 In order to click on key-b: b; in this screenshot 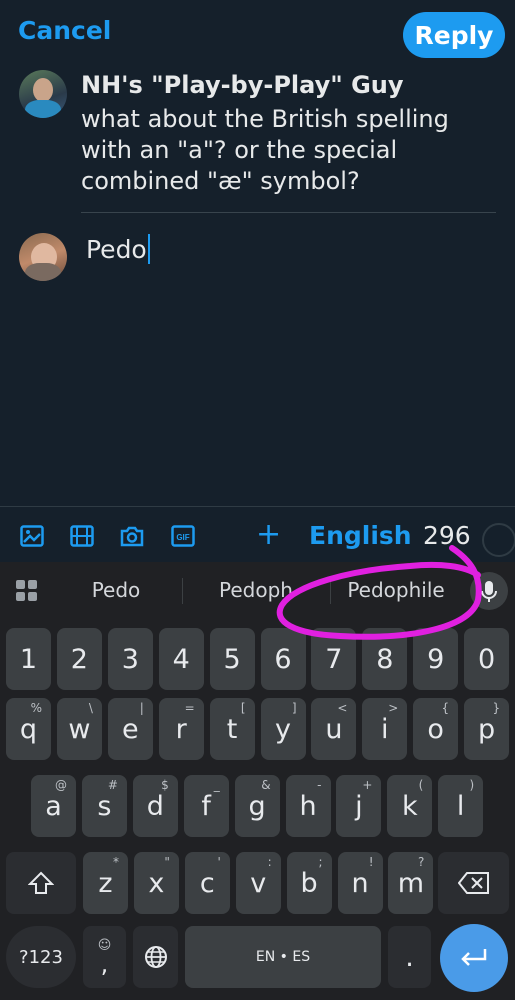, I will do `click(309, 883)`.